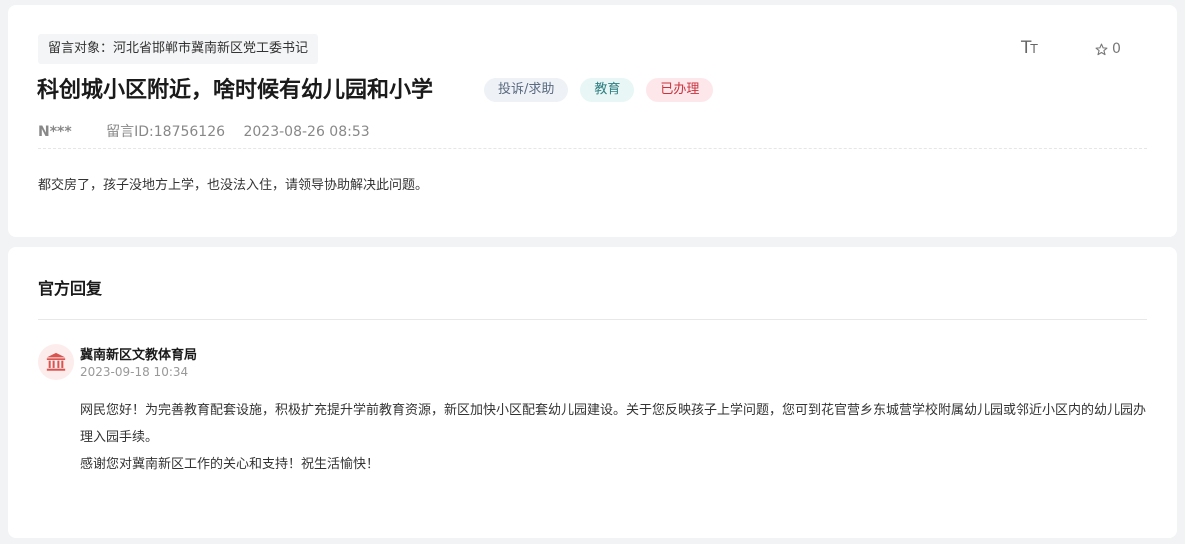 The width and height of the screenshot is (1185, 544). I want to click on message-id: 留言ID:18756126, so click(166, 132).